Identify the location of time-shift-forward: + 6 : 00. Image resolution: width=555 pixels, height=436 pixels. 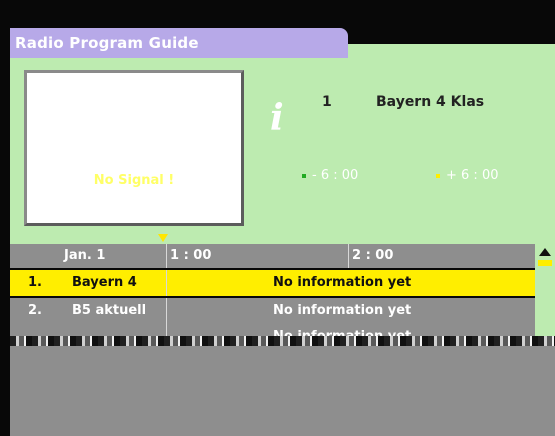
(467, 175).